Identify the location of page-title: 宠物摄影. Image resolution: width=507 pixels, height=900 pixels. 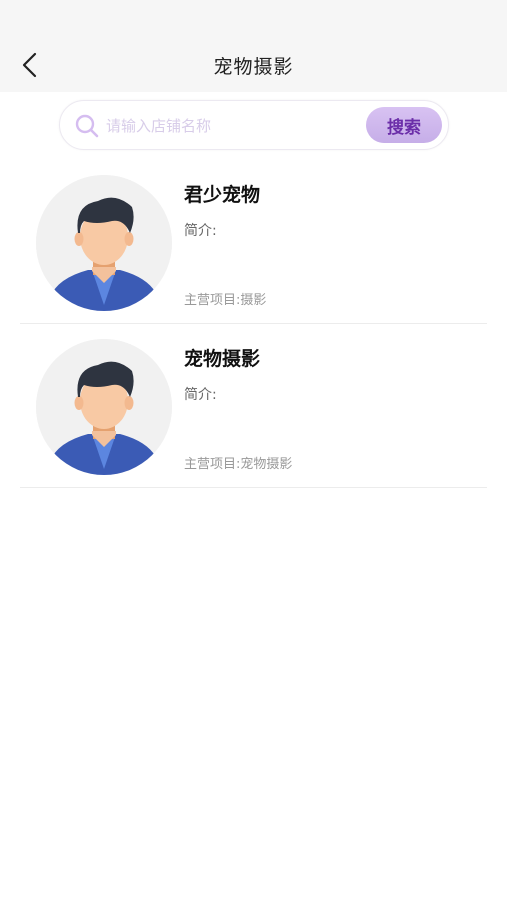
(253, 67).